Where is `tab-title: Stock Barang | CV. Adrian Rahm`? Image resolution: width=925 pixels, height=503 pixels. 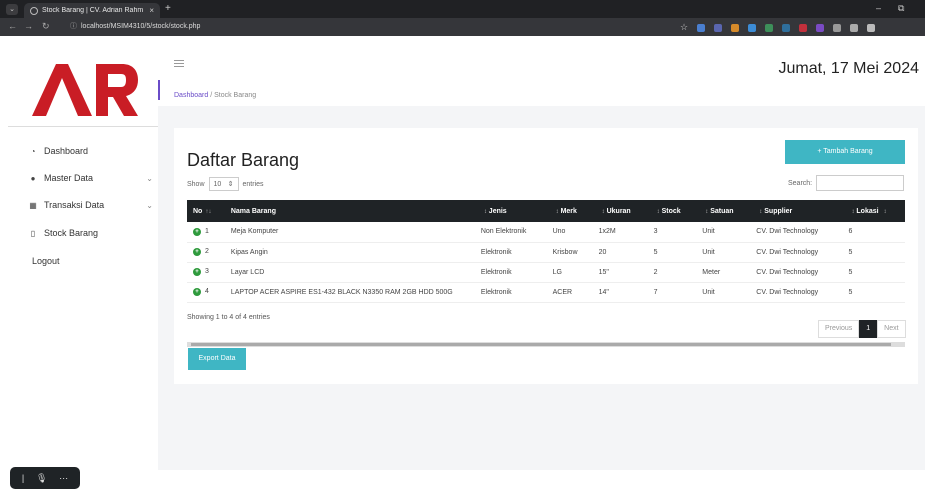
tab-title: Stock Barang | CV. Adrian Rahm is located at coordinates (93, 10).